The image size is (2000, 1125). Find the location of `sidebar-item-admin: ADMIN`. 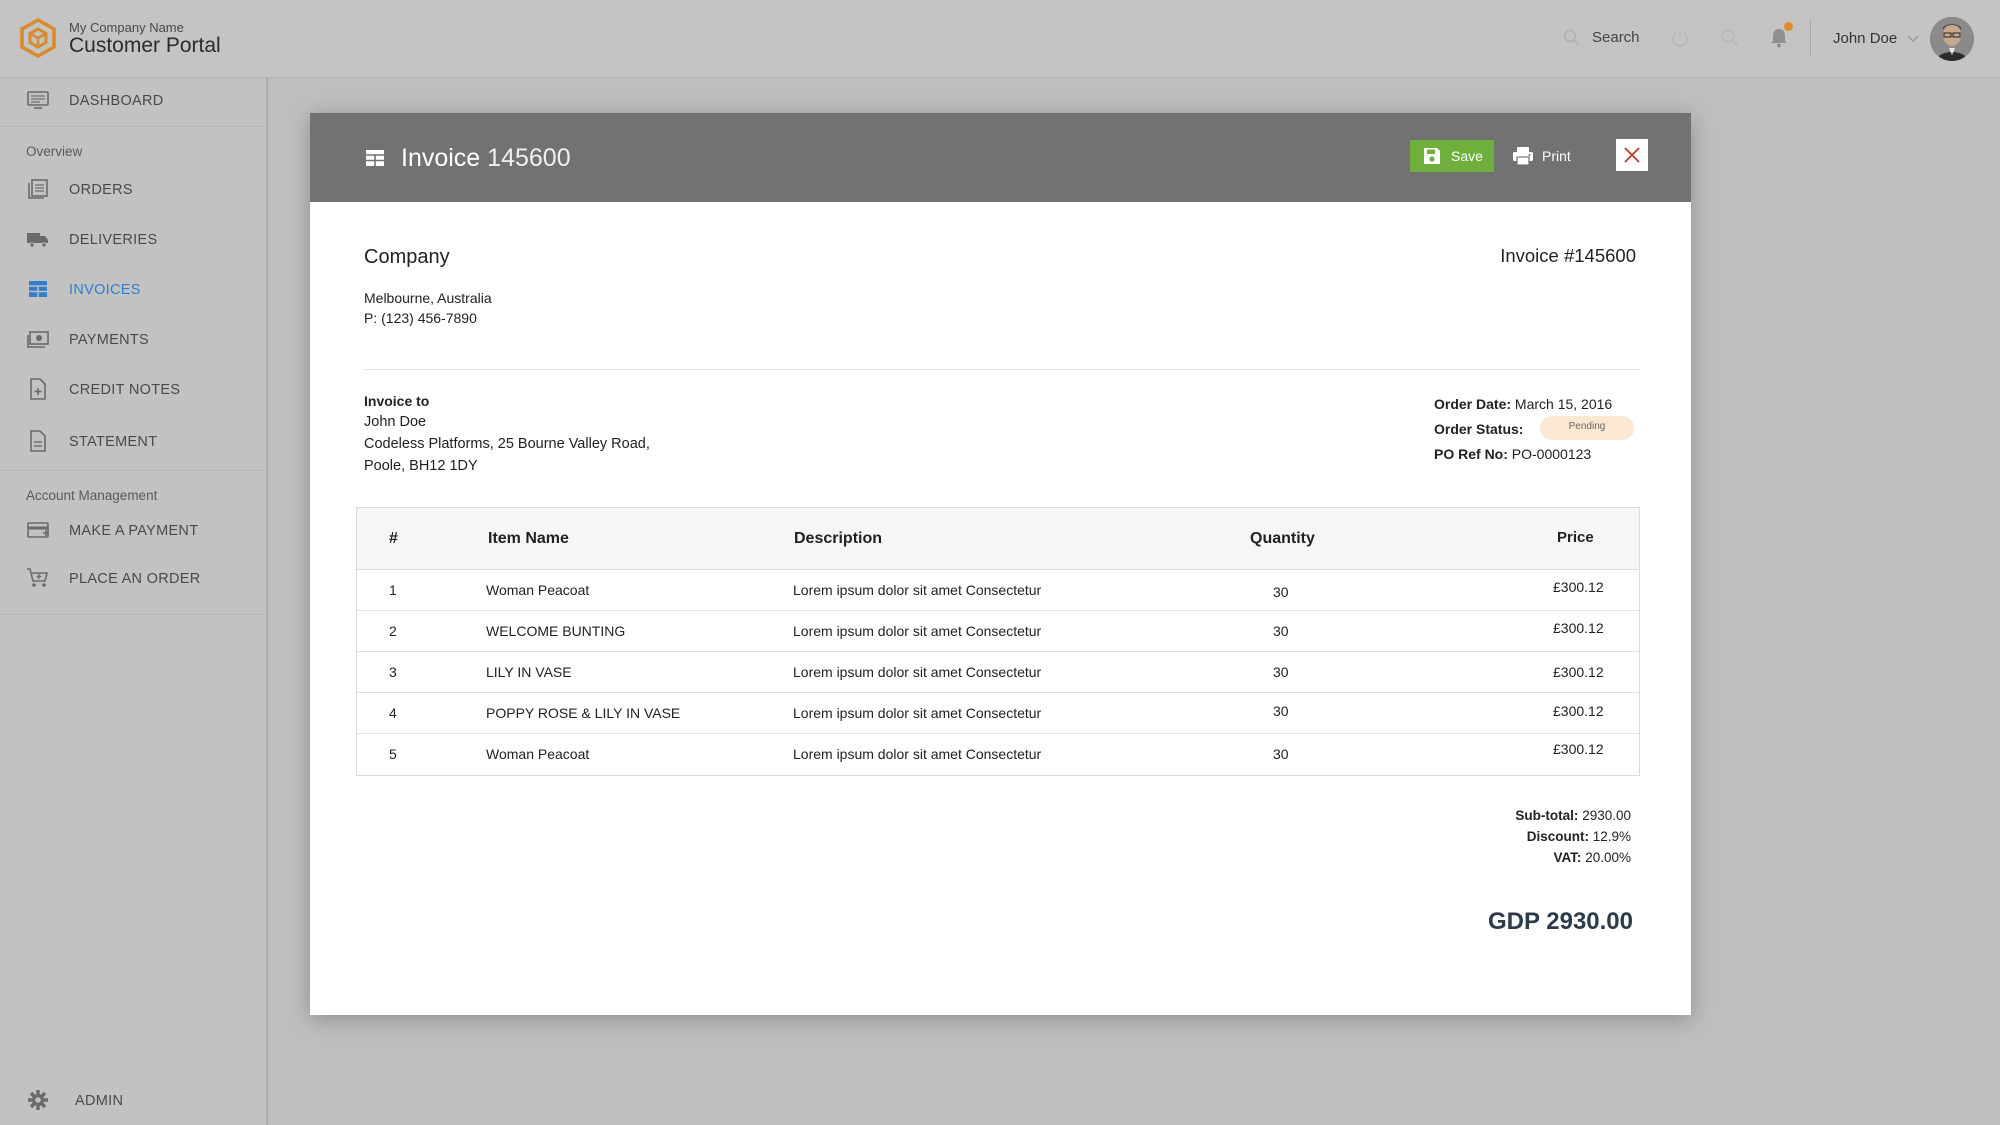

sidebar-item-admin: ADMIN is located at coordinates (133, 1100).